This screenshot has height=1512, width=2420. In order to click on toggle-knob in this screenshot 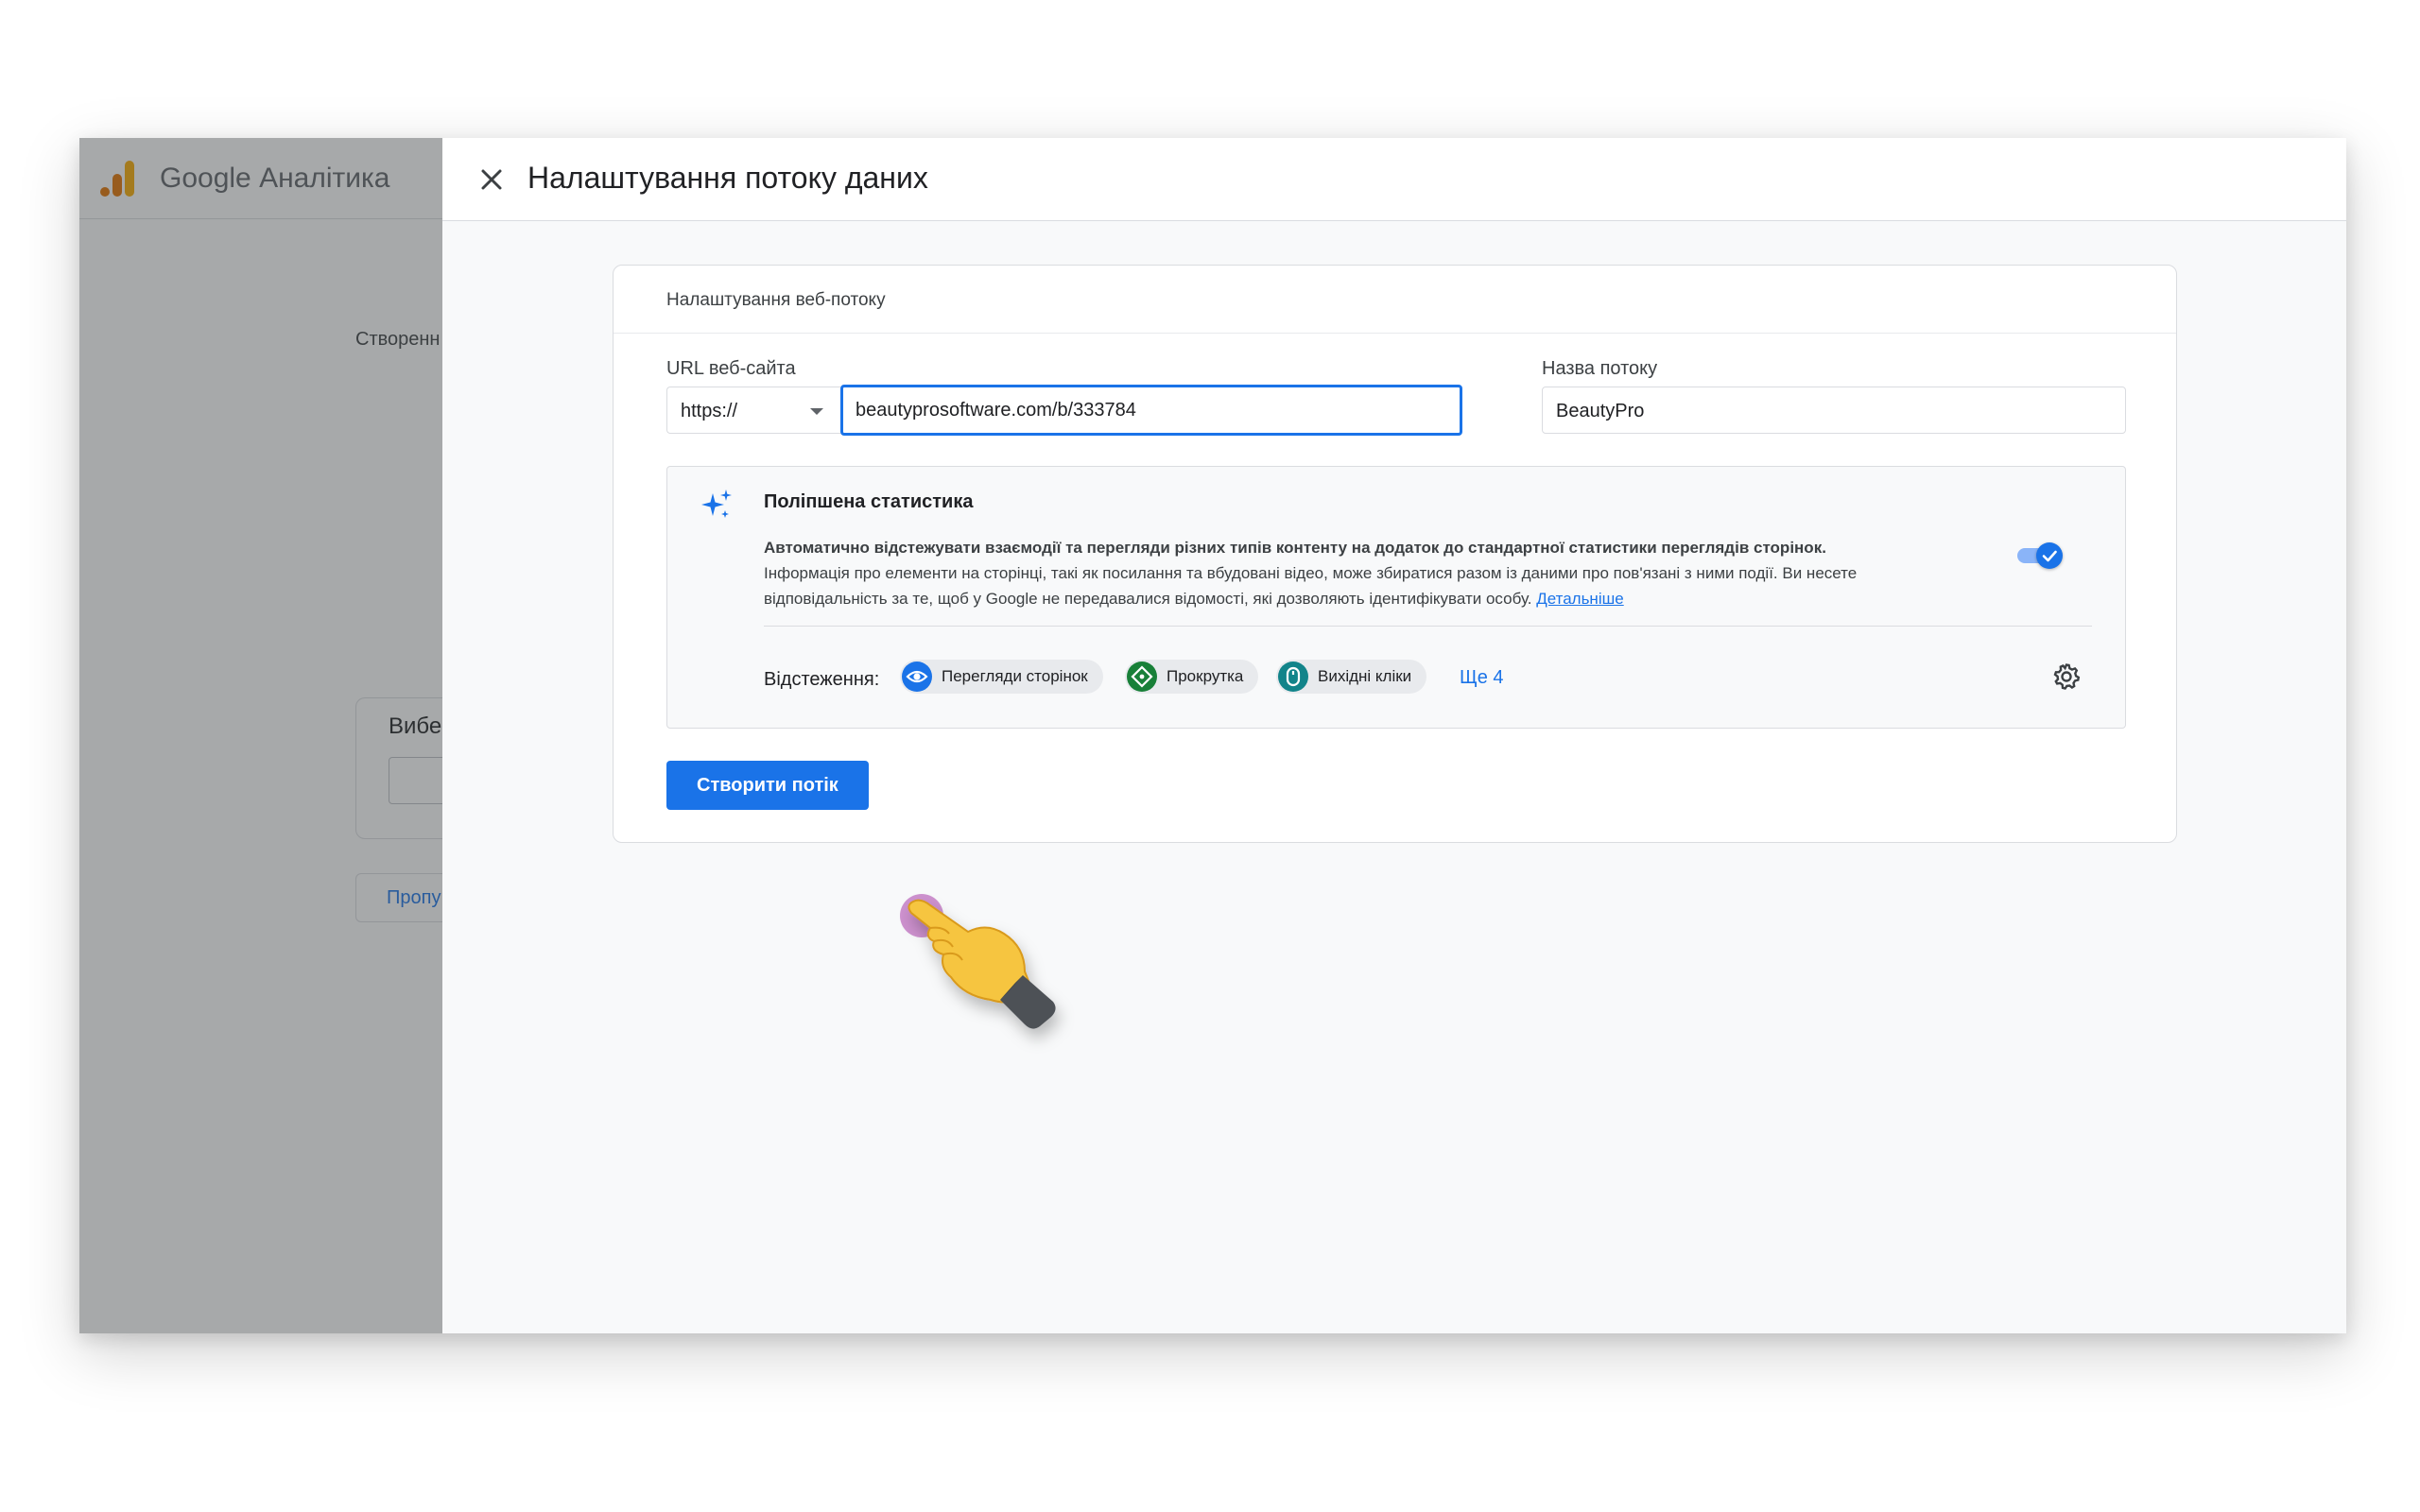, I will do `click(2049, 555)`.